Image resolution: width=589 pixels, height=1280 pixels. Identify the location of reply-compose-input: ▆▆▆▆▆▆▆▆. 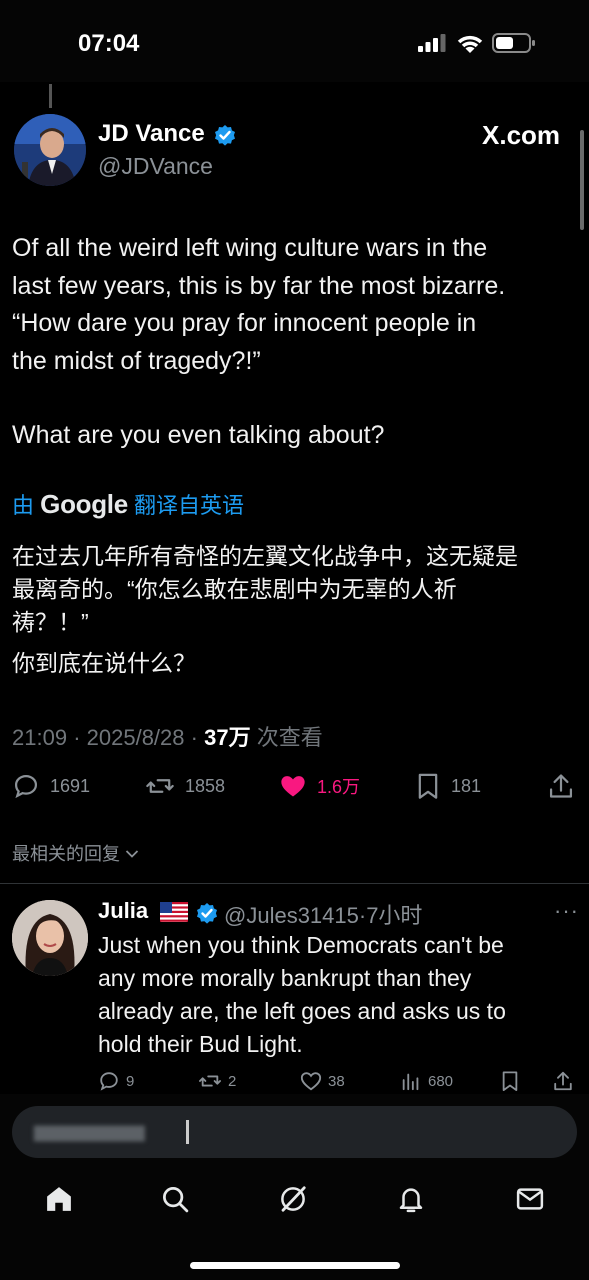
(294, 1132).